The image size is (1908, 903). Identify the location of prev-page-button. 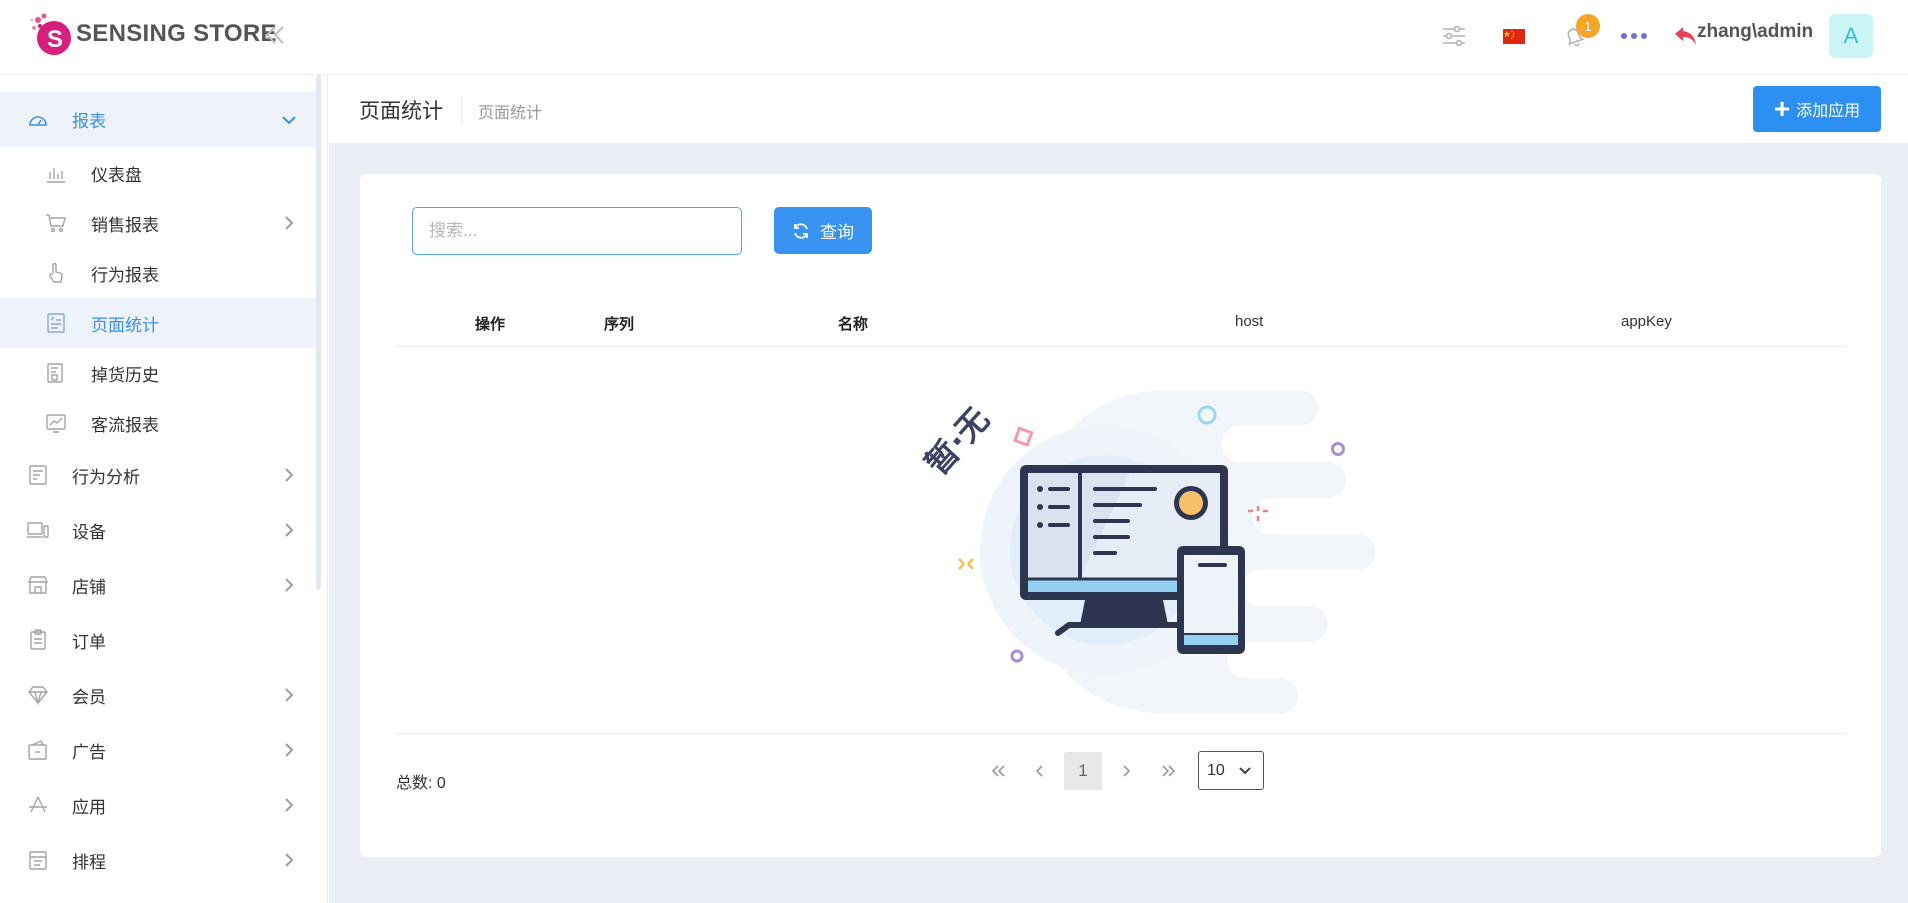
(1040, 771).